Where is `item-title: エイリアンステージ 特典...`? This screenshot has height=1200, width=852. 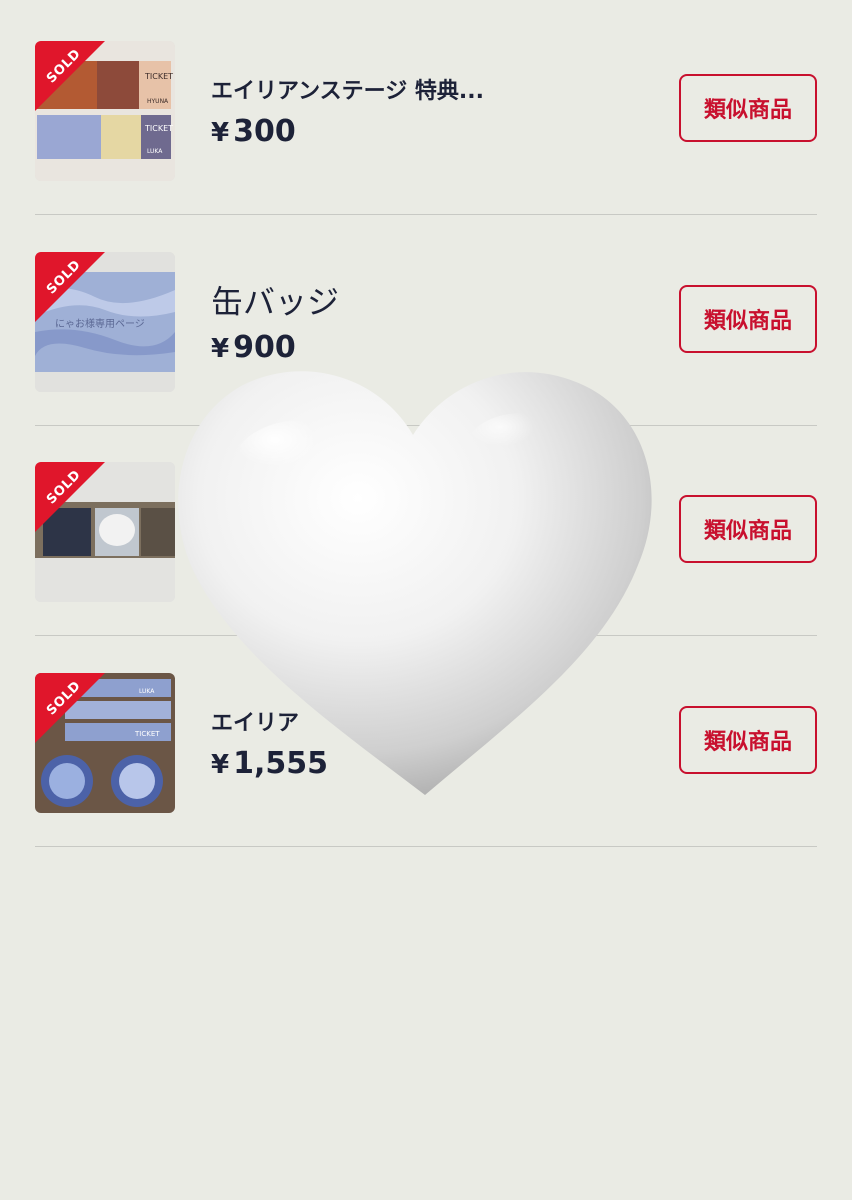
item-title: エイリアンステージ 特典... is located at coordinates (347, 89).